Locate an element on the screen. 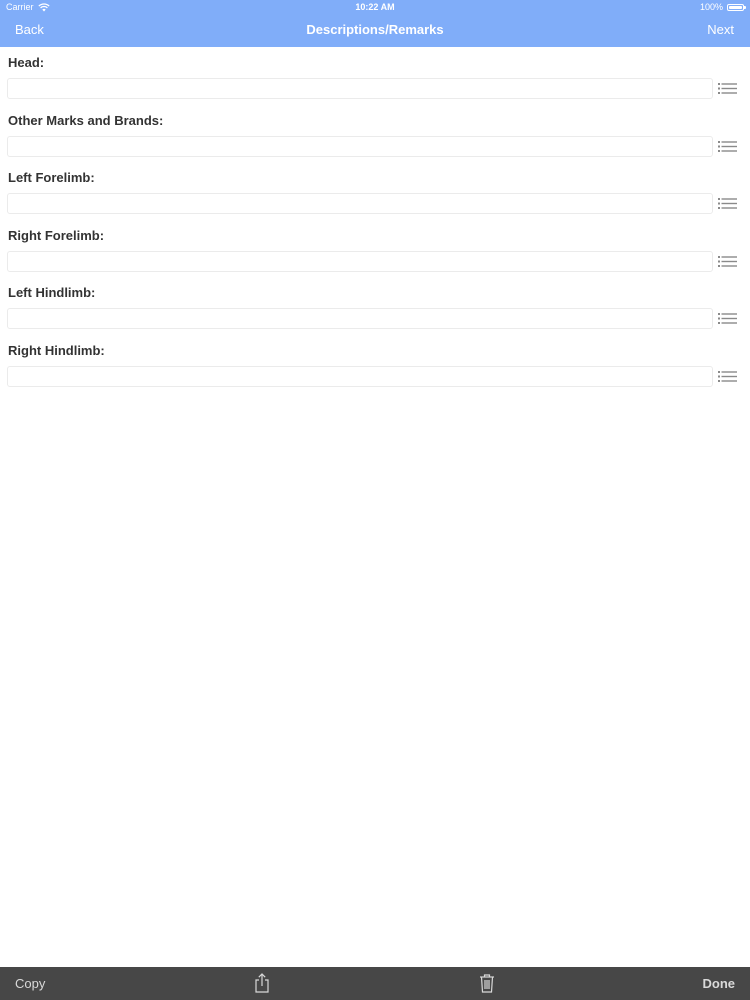 The height and width of the screenshot is (1000, 750). field-label: Right Hindlimb: is located at coordinates (56, 350).